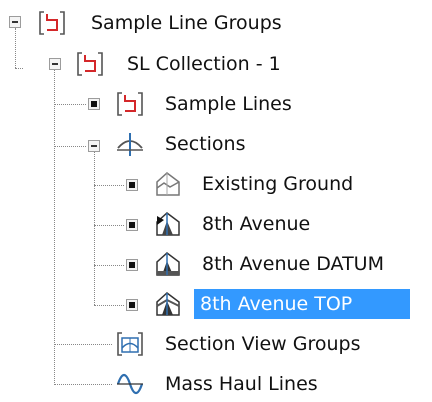 Image resolution: width=432 pixels, height=402 pixels. I want to click on tree-node-mass-haul-lines: Mass Haul Lines, so click(241, 384).